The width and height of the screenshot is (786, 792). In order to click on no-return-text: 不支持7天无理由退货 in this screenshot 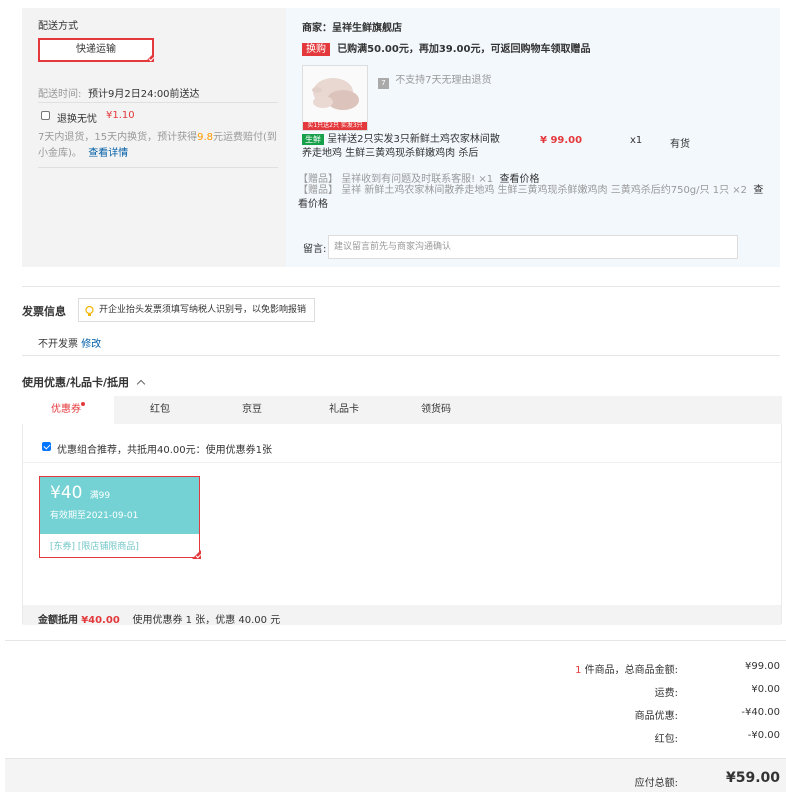, I will do `click(443, 80)`.